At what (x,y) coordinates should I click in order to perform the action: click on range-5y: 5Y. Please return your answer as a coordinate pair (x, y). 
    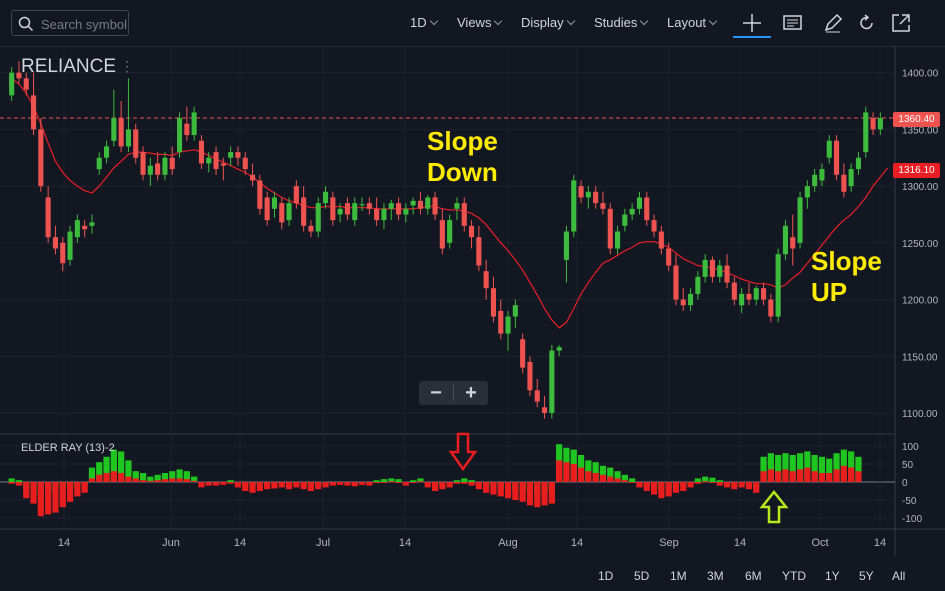
    Looking at the image, I should click on (866, 576).